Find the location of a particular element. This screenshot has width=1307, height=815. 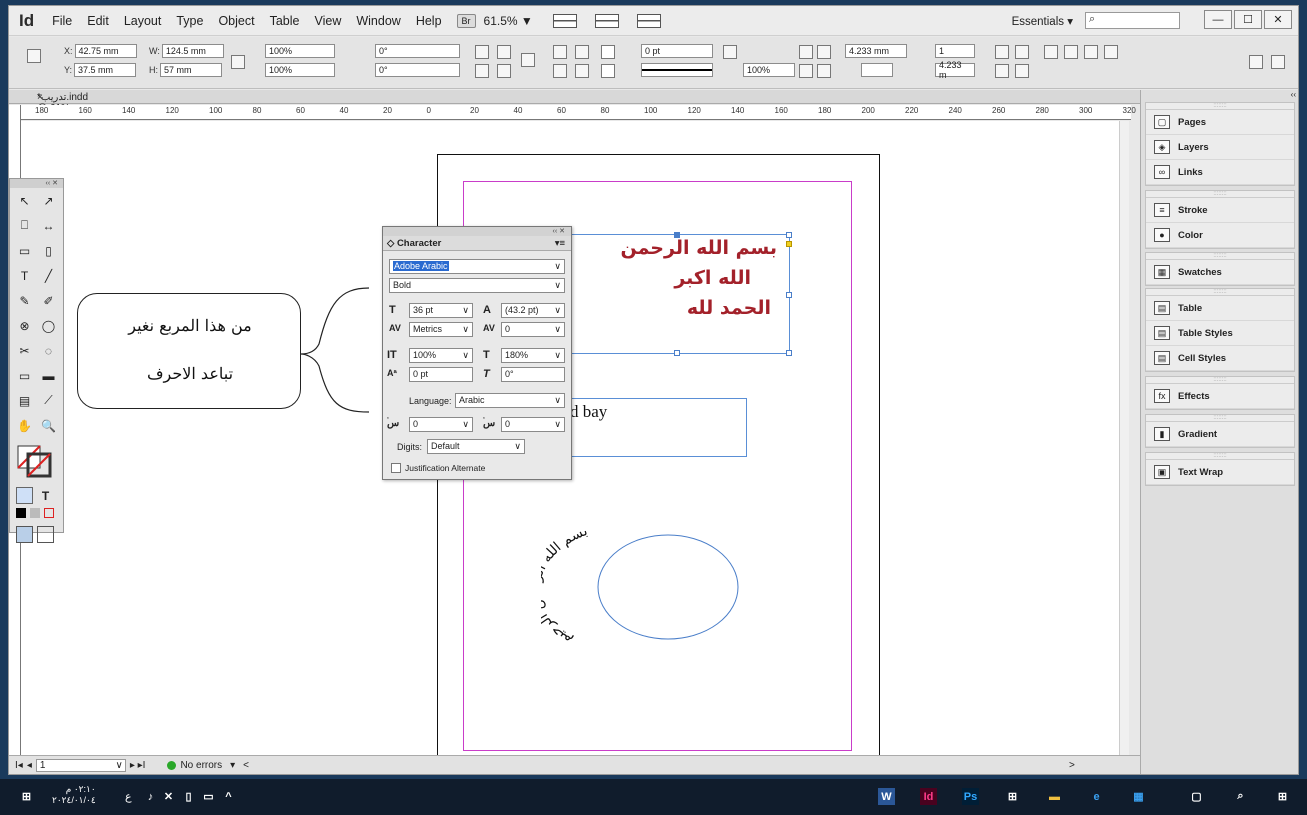

workspace-switcher: Essentials ▾ is located at coordinates (1042, 21).